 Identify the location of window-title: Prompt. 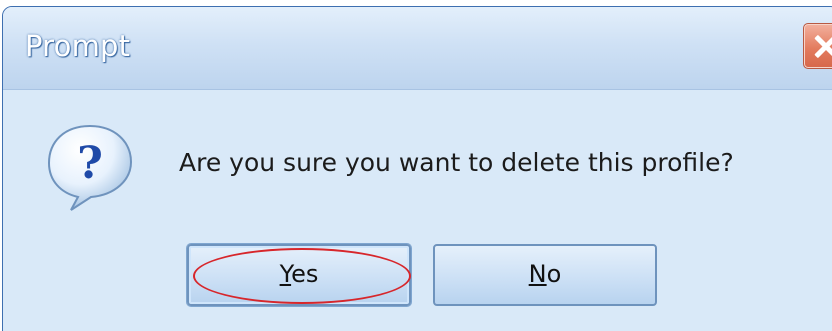
(78, 46).